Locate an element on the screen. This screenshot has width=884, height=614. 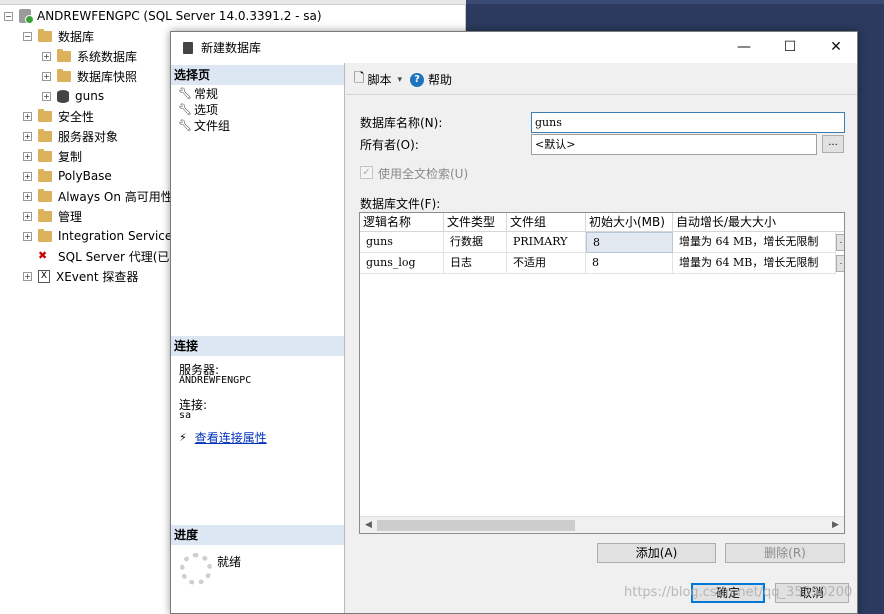
grid-header: 逻辑名称 文件类型 文件组 初始大小(MB) 自动增长/最大大小 is located at coordinates (602, 222).